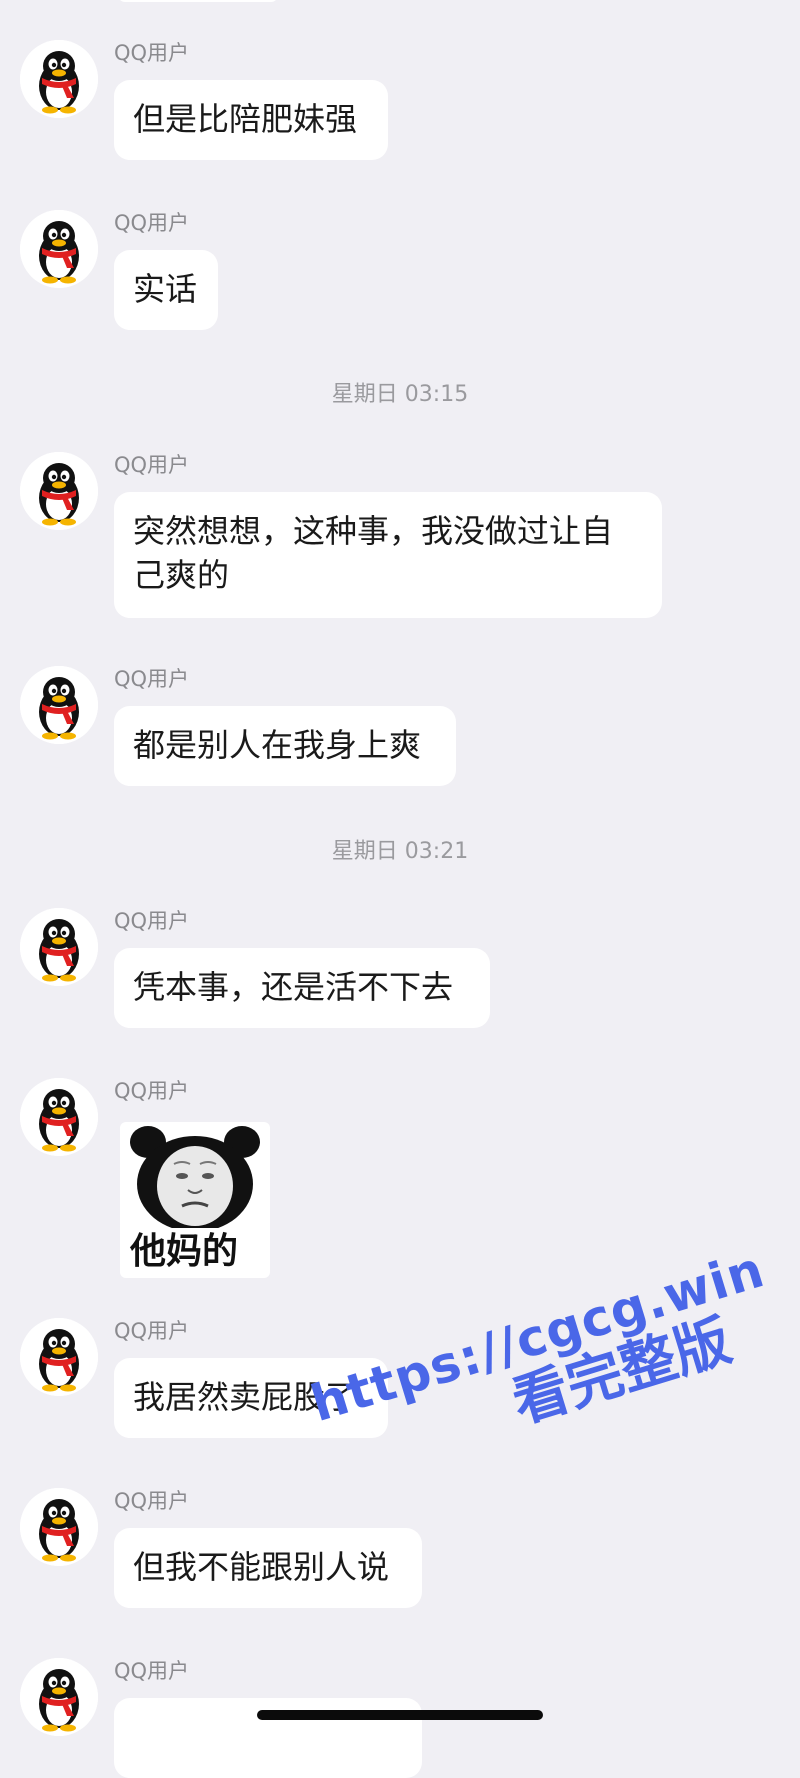  What do you see at coordinates (400, 394) in the screenshot?
I see `timestamp: 星期日 03:15` at bounding box center [400, 394].